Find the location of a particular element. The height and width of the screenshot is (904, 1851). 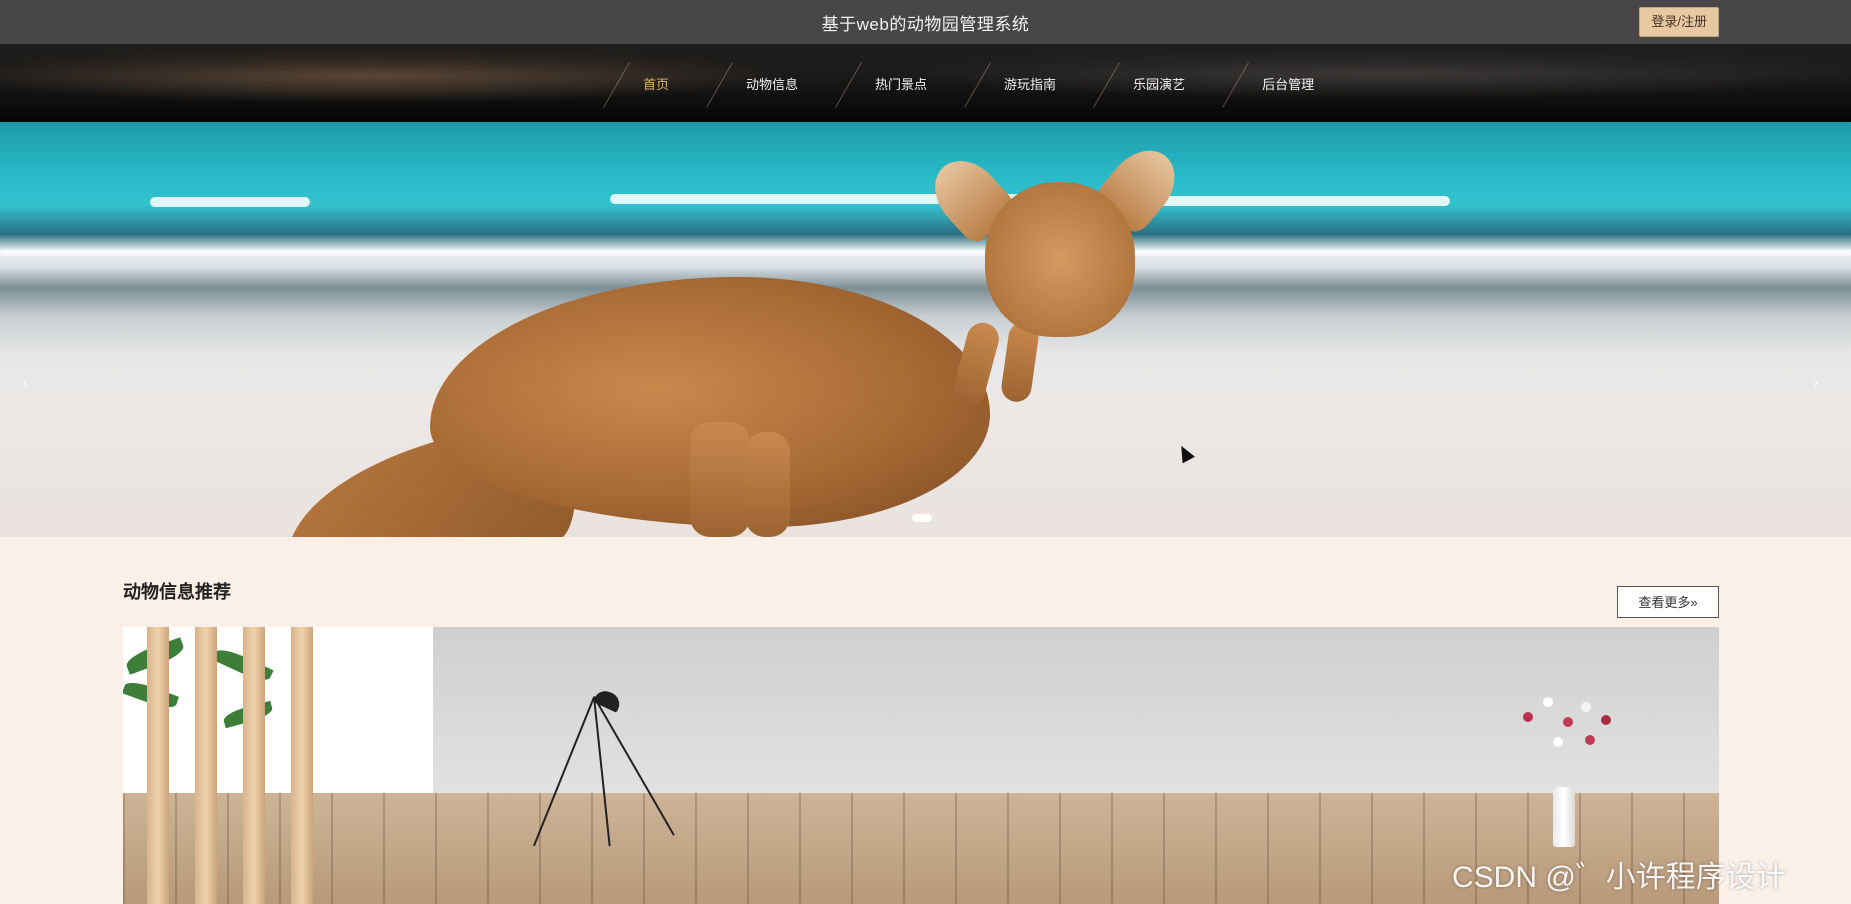

section-title: 动物信息推荐 is located at coordinates (177, 592).